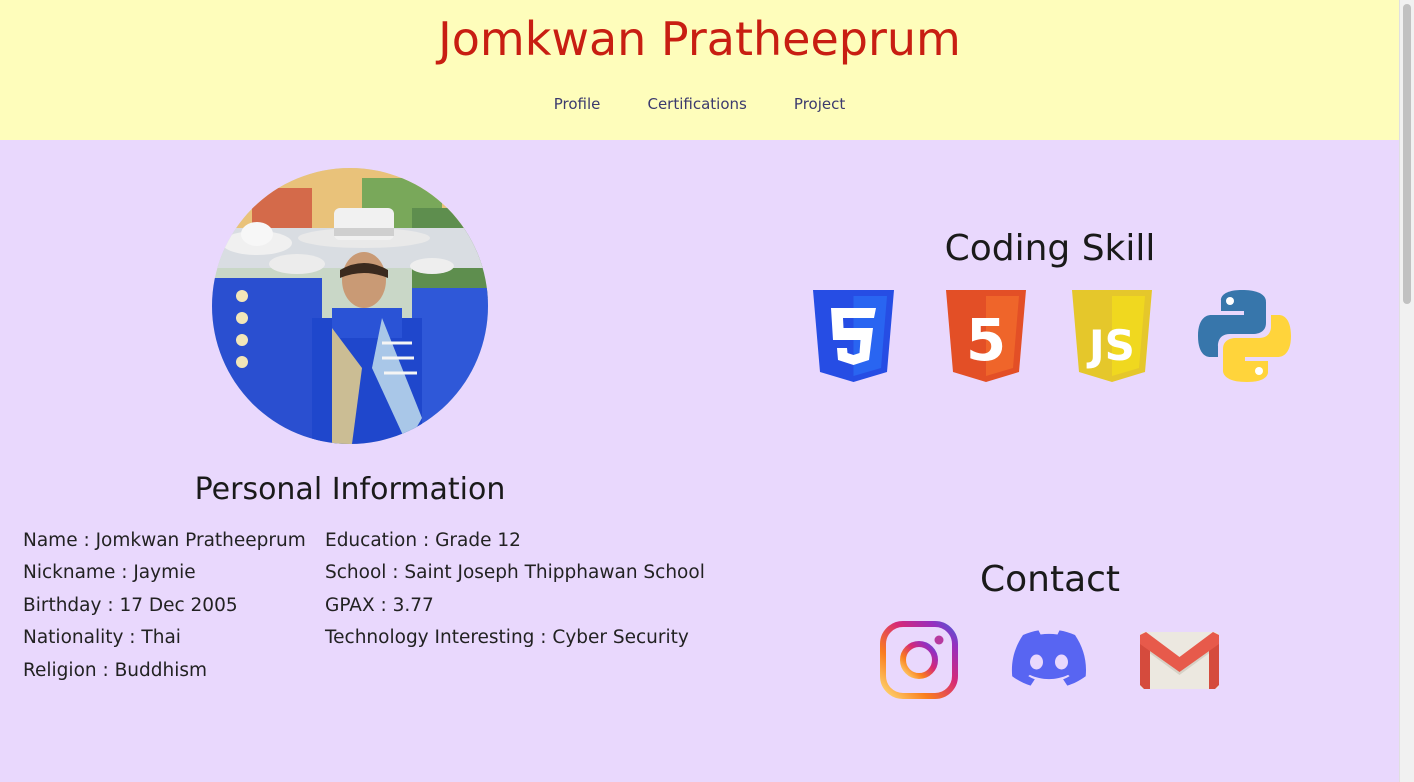 The width and height of the screenshot is (1414, 782). I want to click on coding-skill-heading: Coding Skill, so click(1050, 248).